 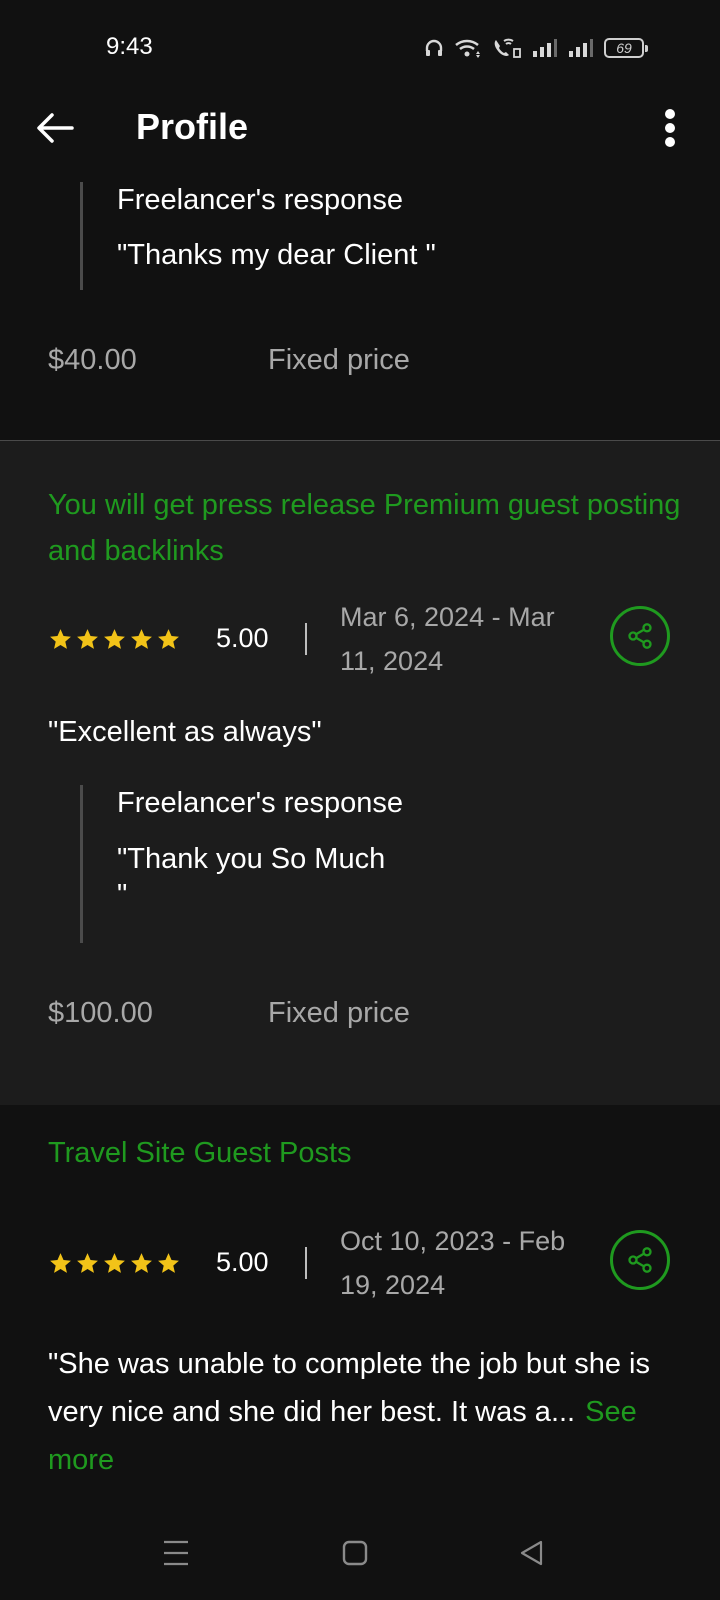 What do you see at coordinates (229, 360) in the screenshot?
I see `price-row: $40.00 Fixed price` at bounding box center [229, 360].